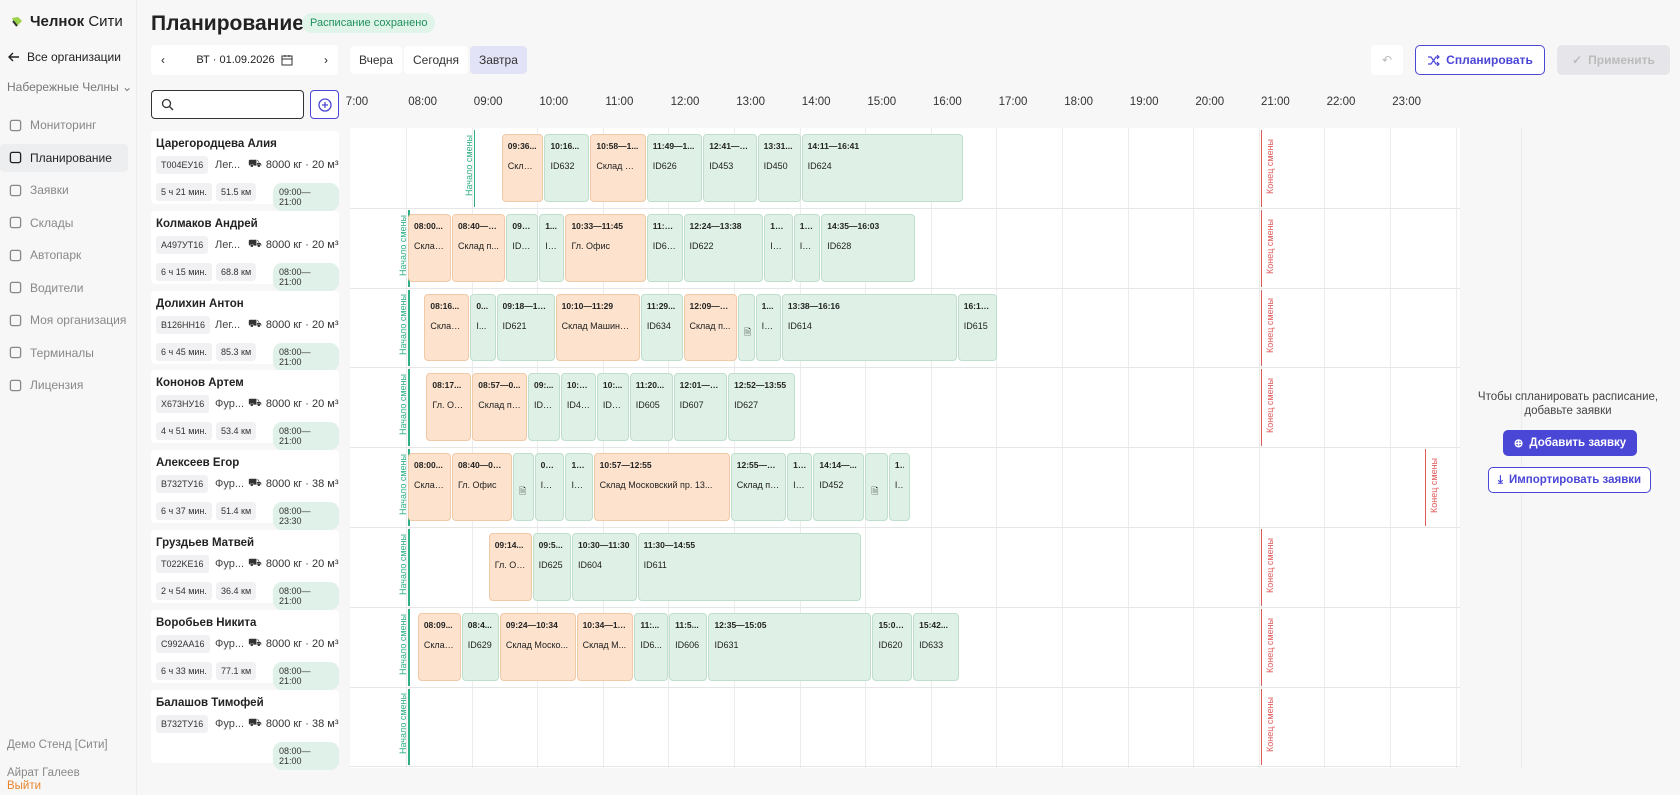 This screenshot has height=795, width=1680. What do you see at coordinates (64, 255) in the screenshot?
I see `sidebar-item-4: Автопарк` at bounding box center [64, 255].